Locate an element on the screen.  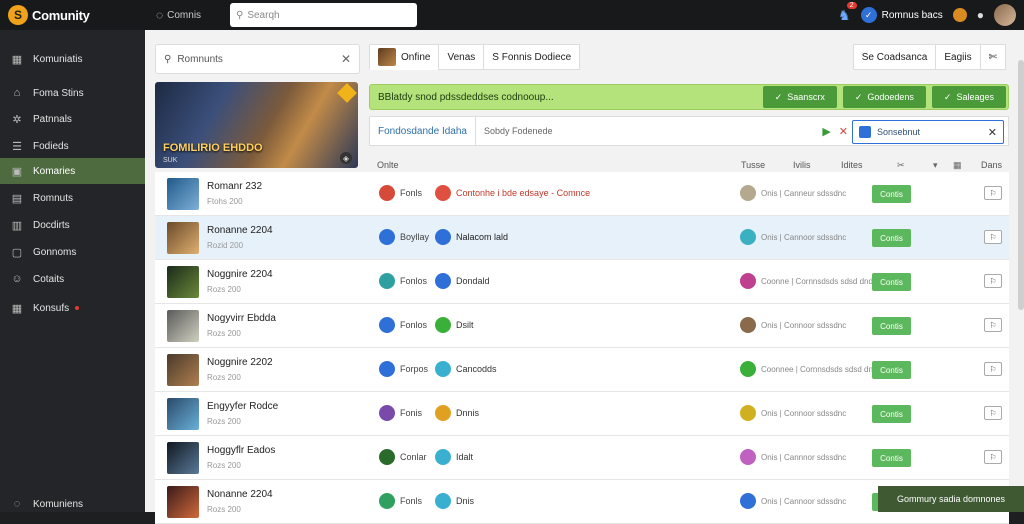
featured-banner: FOMILIRIO EHDDO SUK ◈ is located at coordinates (256, 125).